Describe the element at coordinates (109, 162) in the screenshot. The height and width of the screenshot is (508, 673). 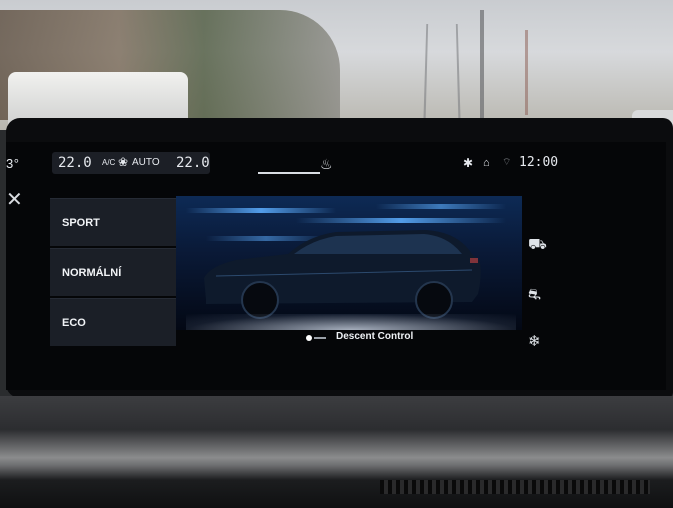
I see `ac-label: A/C` at that location.